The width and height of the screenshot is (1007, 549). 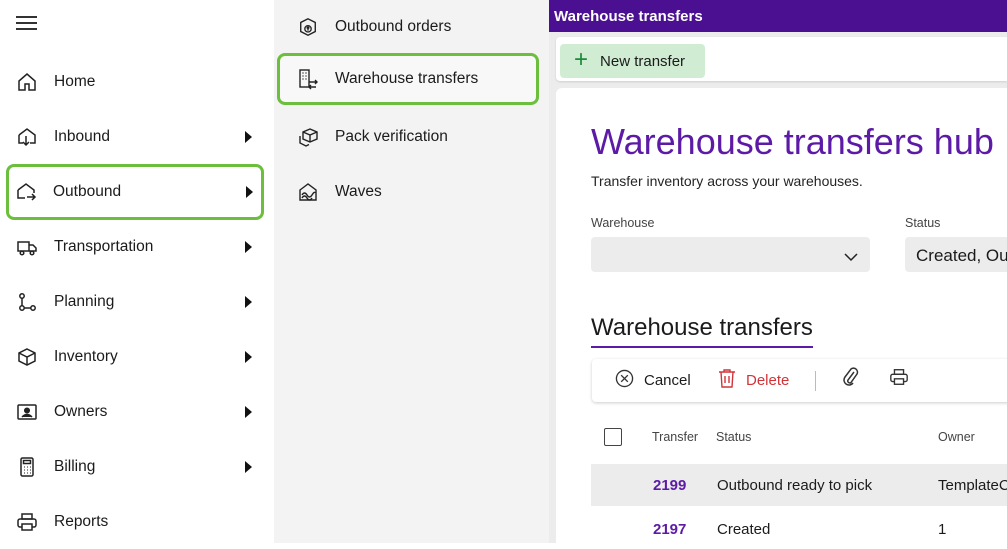 I want to click on subnav-item-warehouse-transfers: Warehouse transfers, so click(x=408, y=79).